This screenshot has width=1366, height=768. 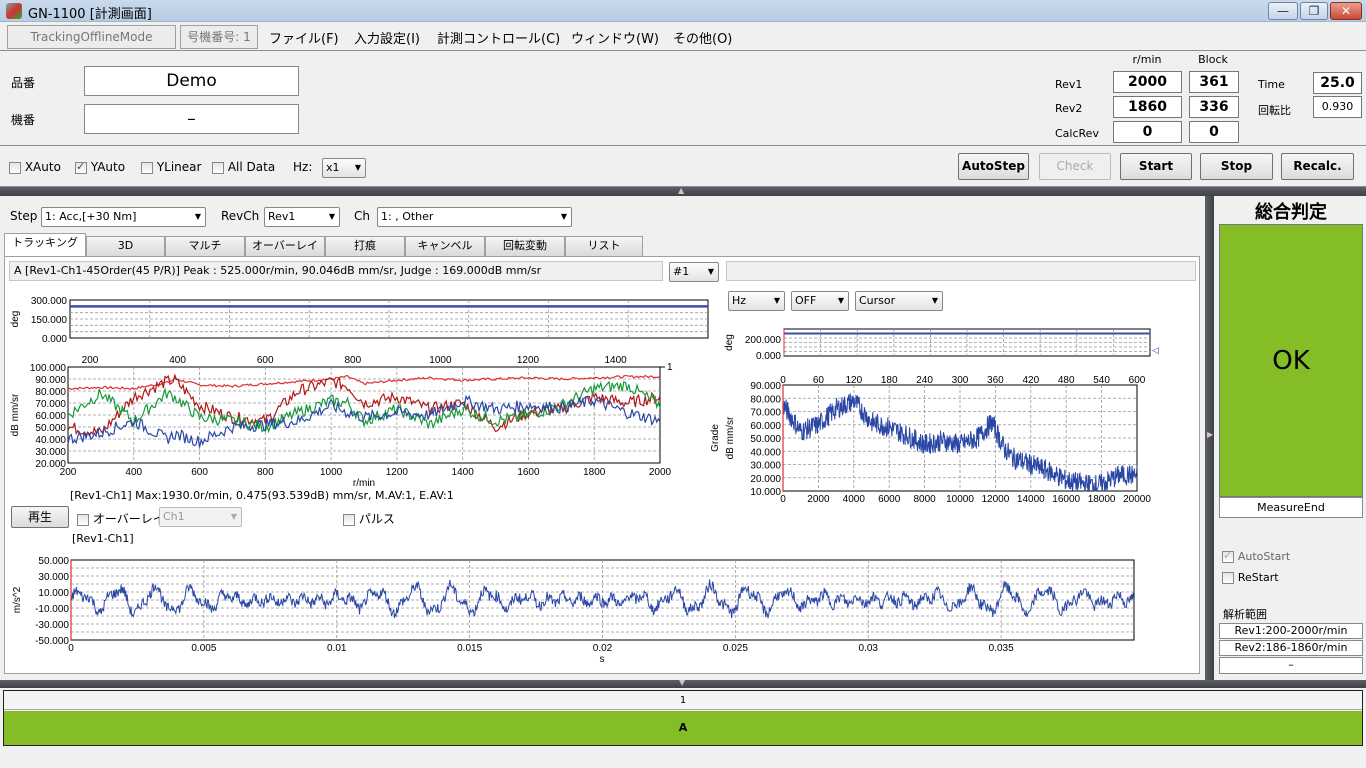 What do you see at coordinates (203, 648) in the screenshot?
I see `waveform-xtick: 0.005` at bounding box center [203, 648].